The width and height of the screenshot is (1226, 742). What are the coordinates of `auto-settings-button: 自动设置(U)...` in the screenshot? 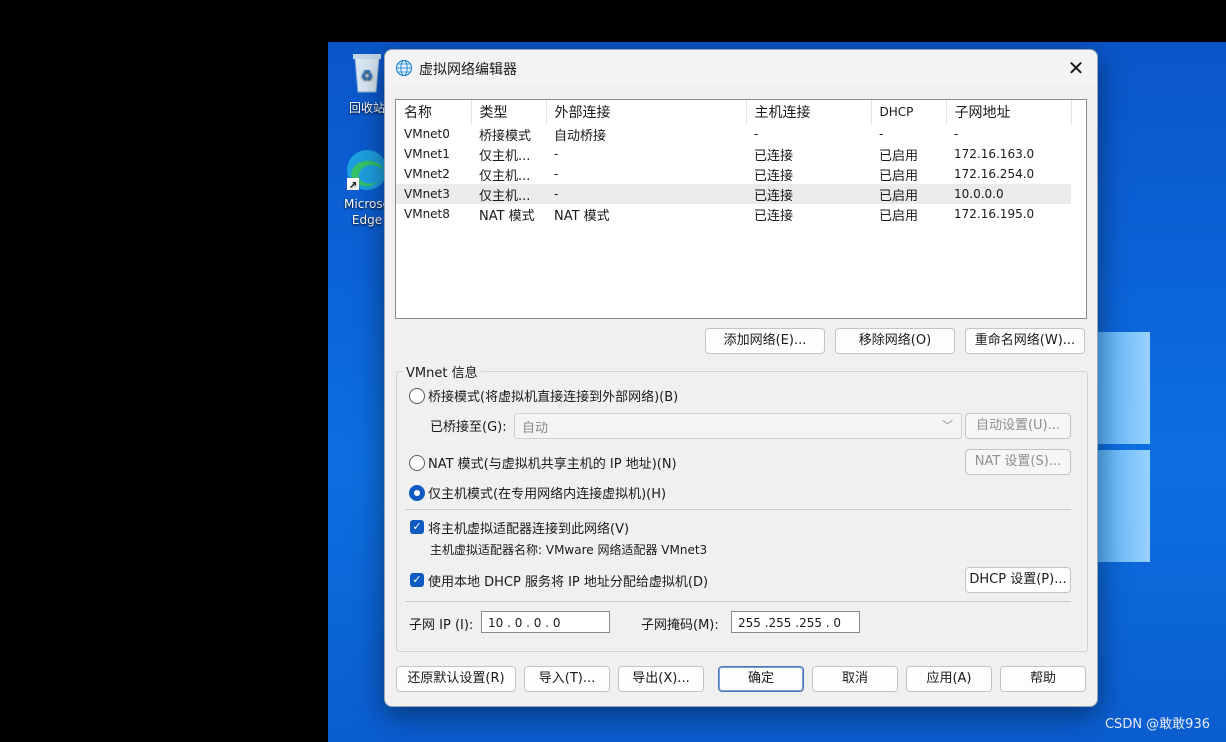 It's located at (1018, 426).